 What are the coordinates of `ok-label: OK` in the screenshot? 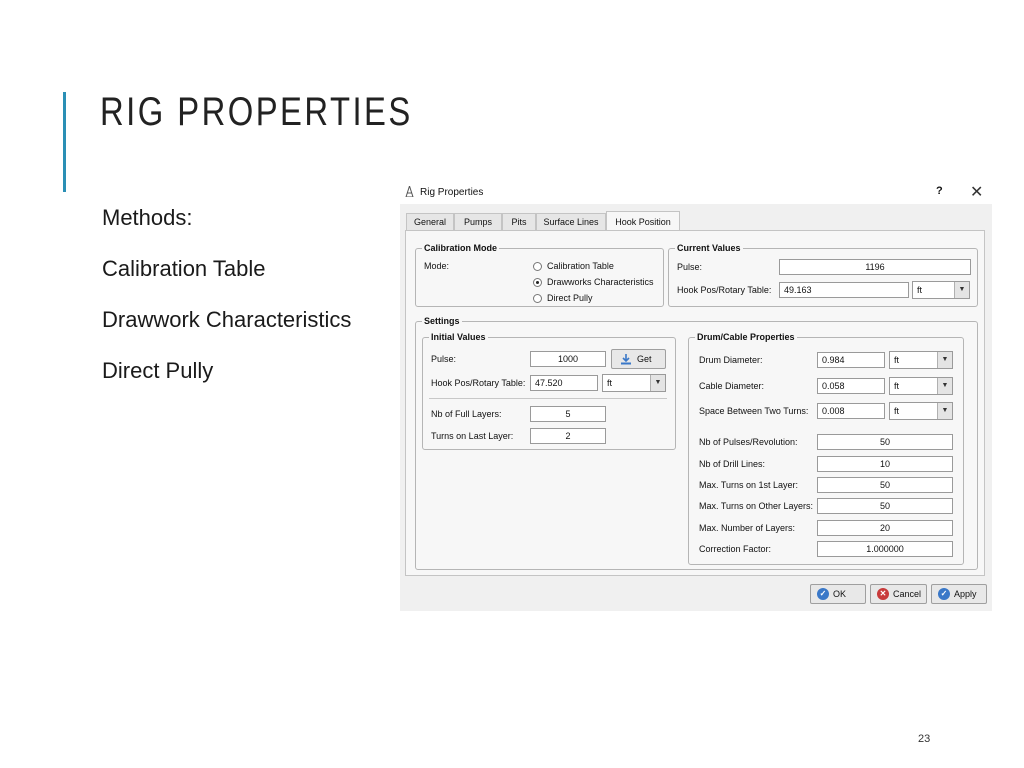 It's located at (840, 594).